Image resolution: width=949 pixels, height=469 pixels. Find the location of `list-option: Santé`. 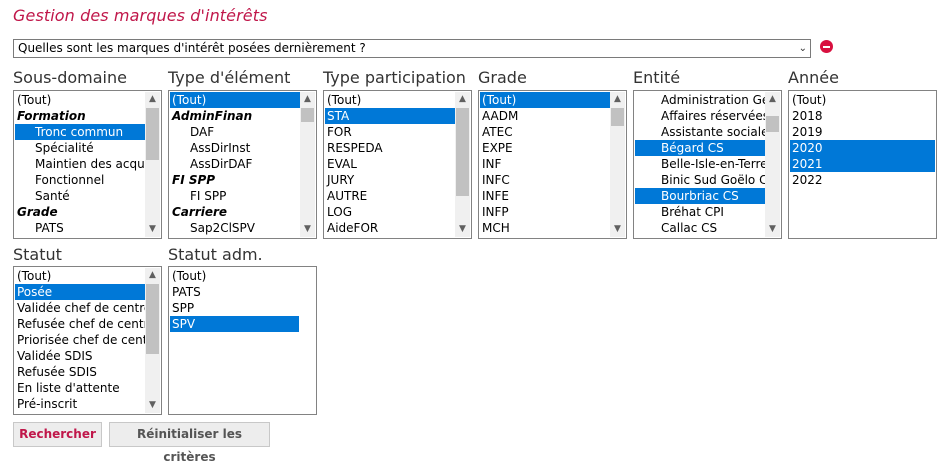

list-option: Santé is located at coordinates (80, 196).